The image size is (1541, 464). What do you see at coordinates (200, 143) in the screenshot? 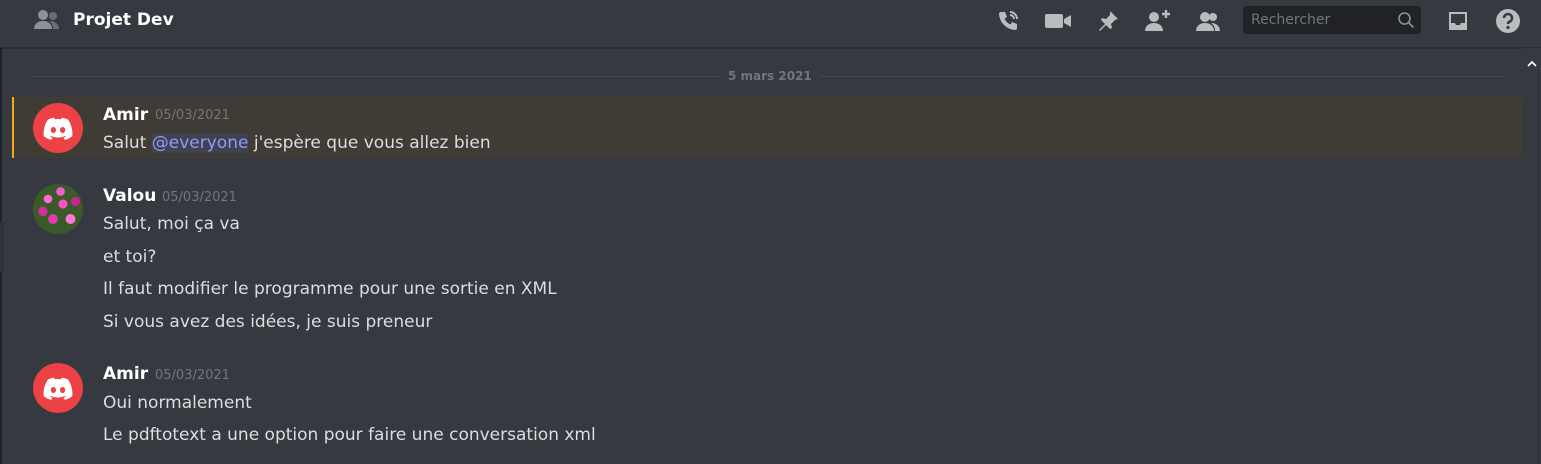
I see `everyone-mention: @everyone` at bounding box center [200, 143].